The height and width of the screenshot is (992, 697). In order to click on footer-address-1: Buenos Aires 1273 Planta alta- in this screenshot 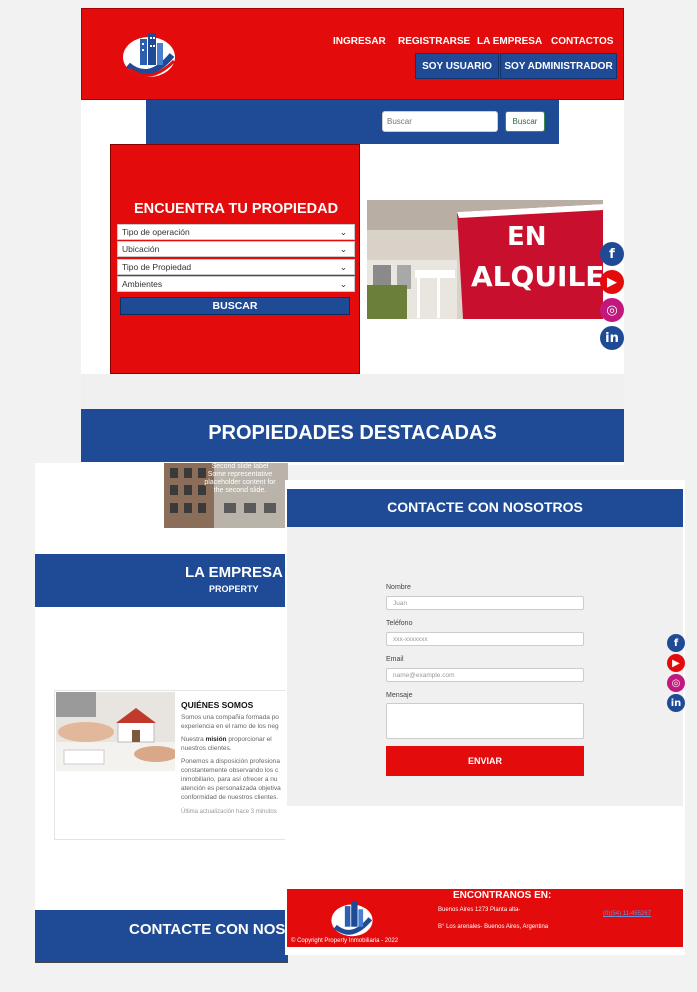, I will do `click(479, 910)`.